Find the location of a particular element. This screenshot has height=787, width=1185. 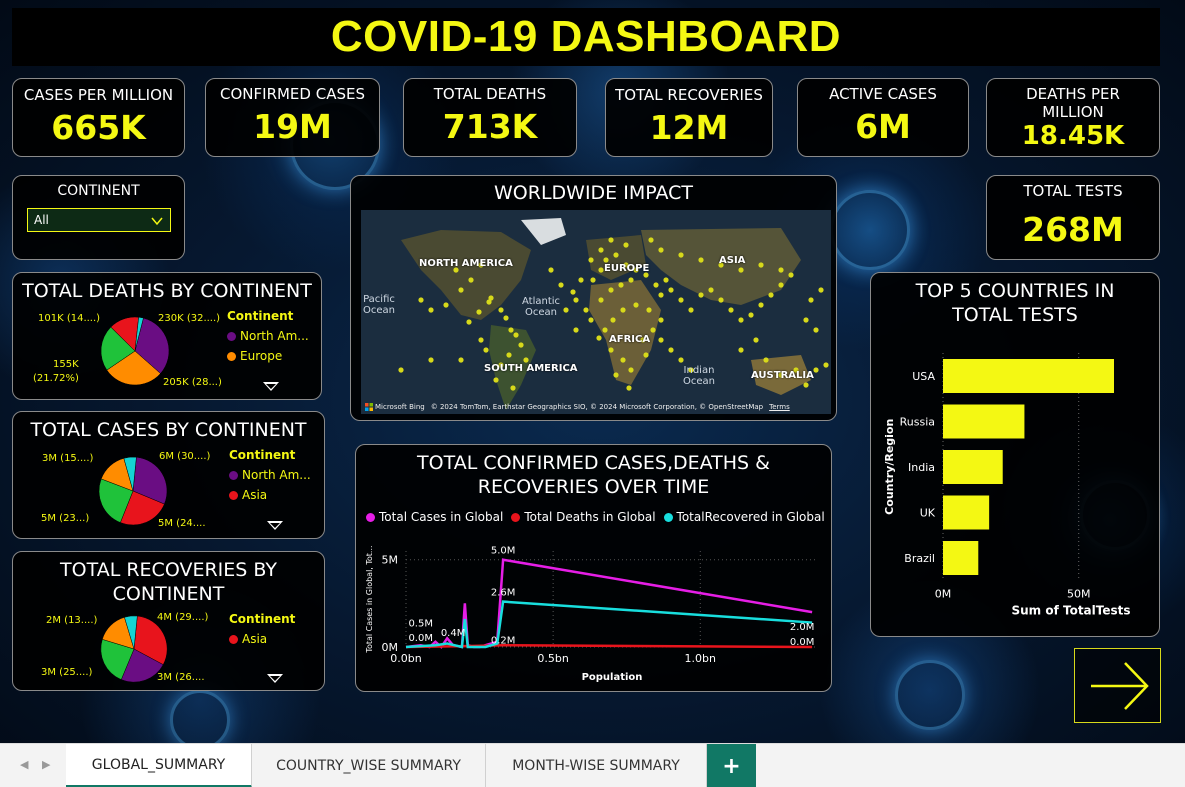

kpi-cases-per-million: CASES PER MILLION 665K is located at coordinates (98, 117).